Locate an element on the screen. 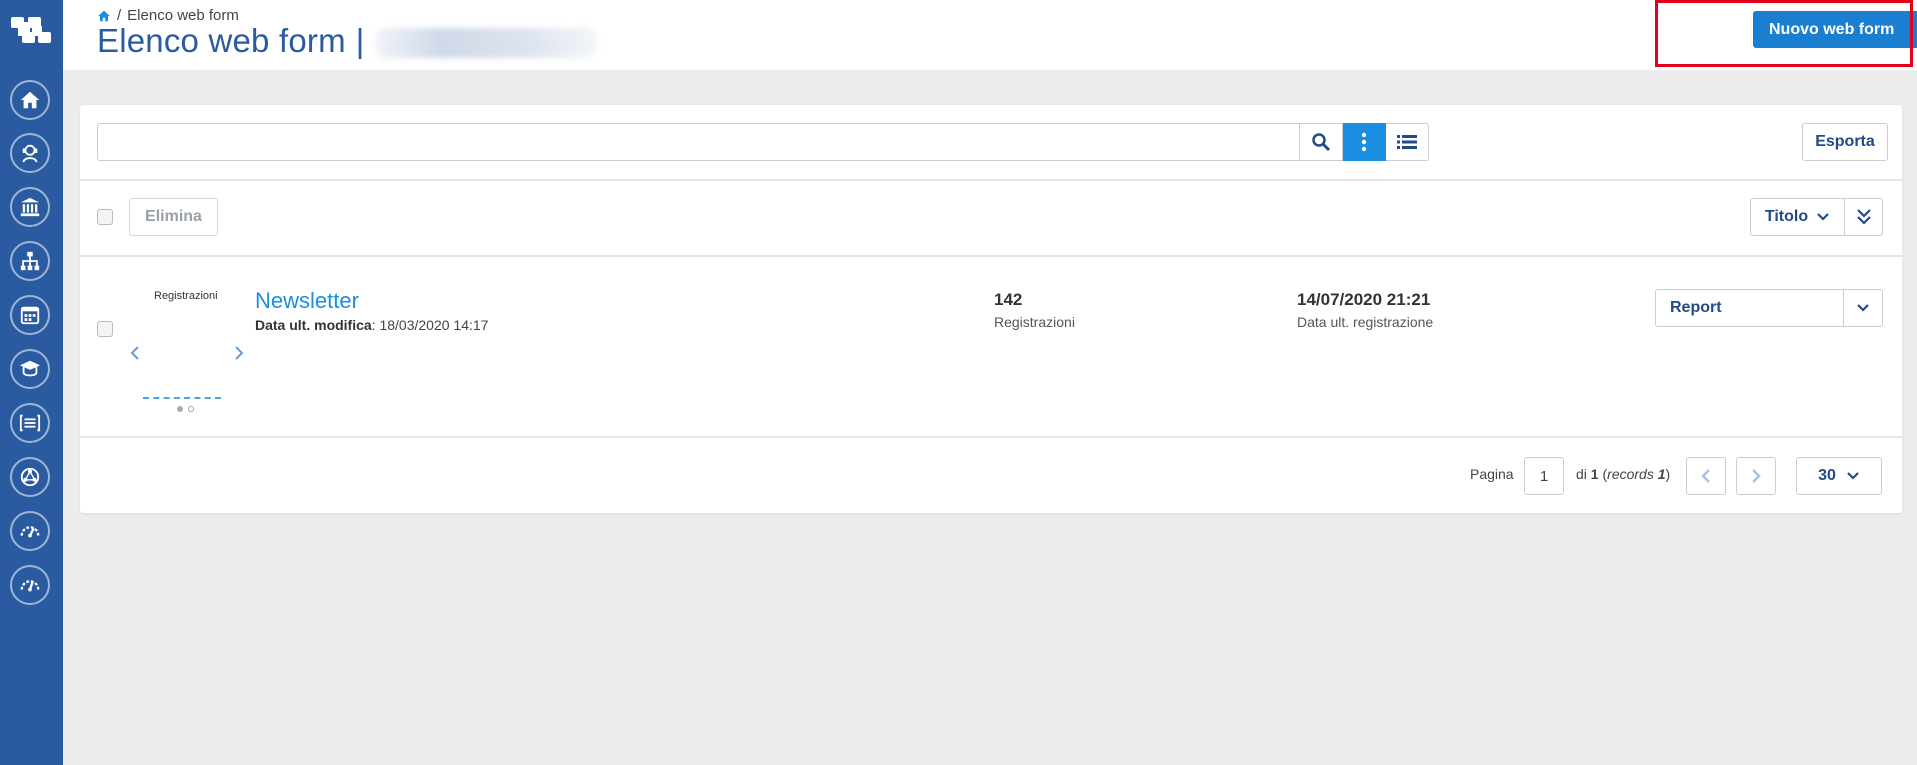 The width and height of the screenshot is (1917, 765). prev-page-button is located at coordinates (1706, 476).